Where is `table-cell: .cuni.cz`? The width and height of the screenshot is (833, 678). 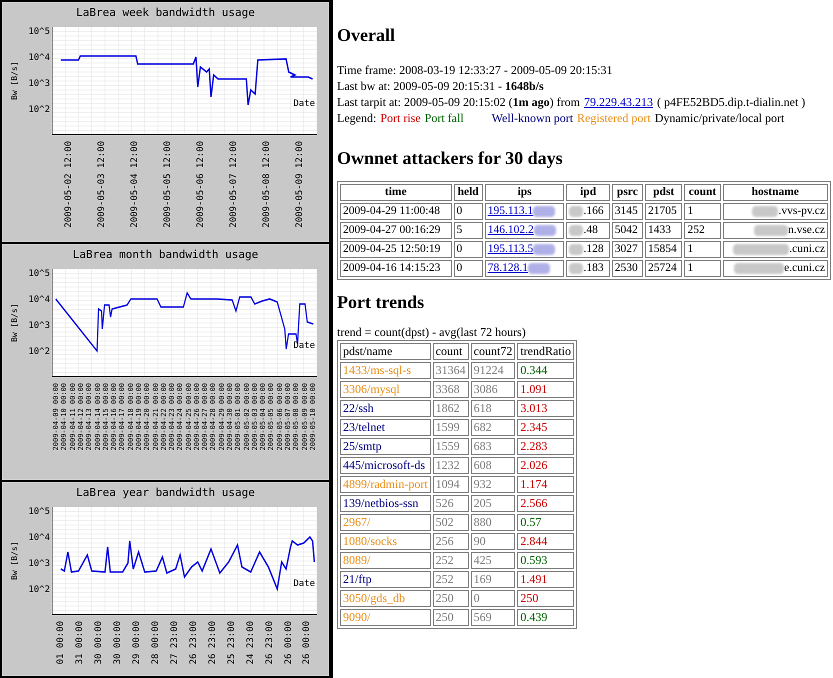 table-cell: .cuni.cz is located at coordinates (807, 249).